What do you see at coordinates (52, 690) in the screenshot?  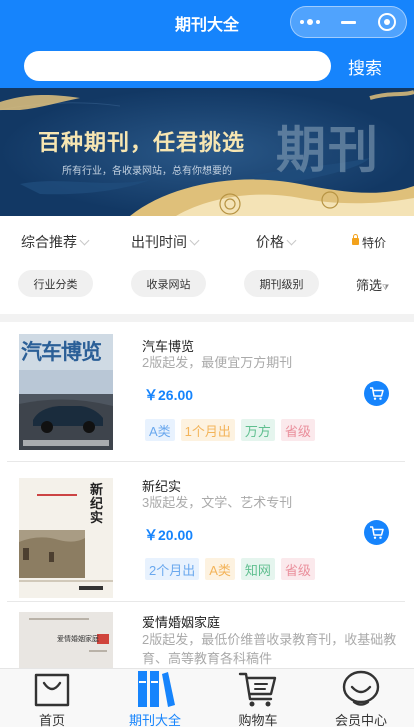 I see `bag-icon` at bounding box center [52, 690].